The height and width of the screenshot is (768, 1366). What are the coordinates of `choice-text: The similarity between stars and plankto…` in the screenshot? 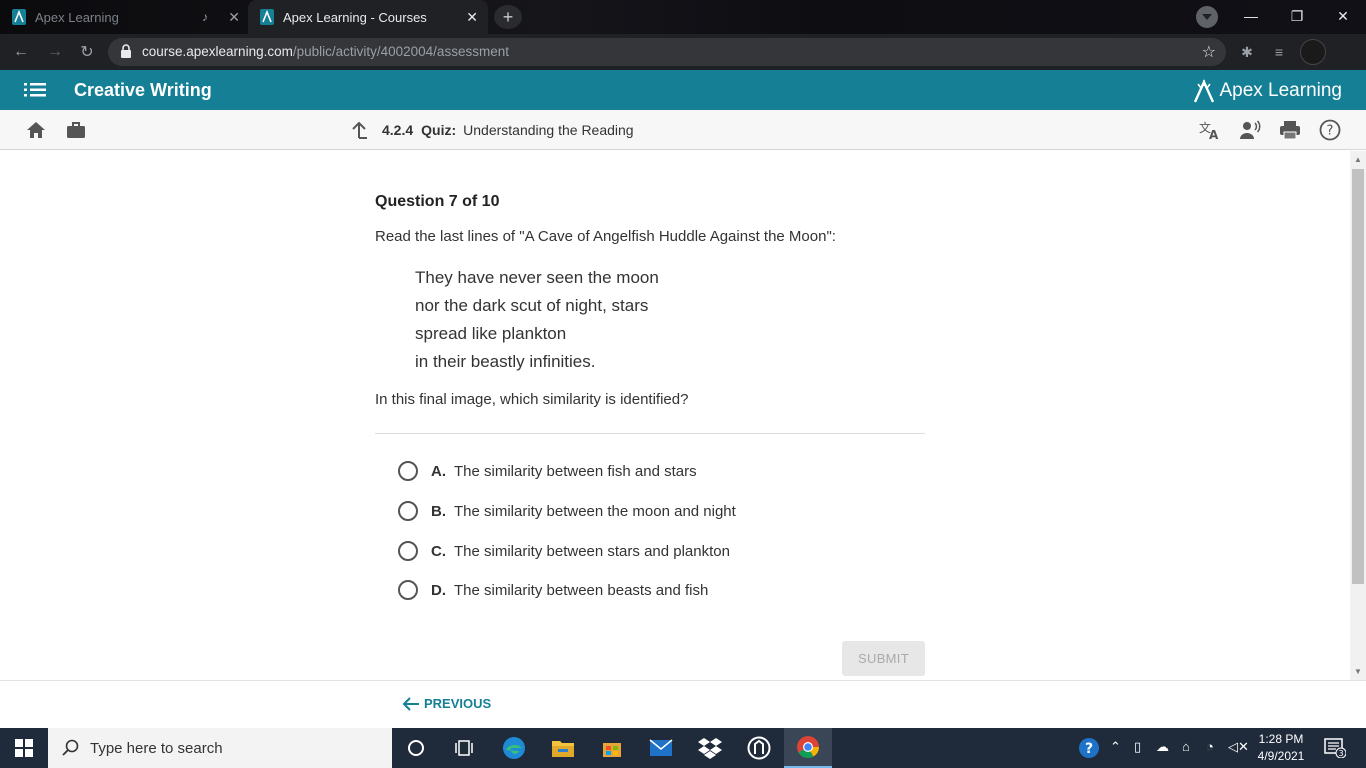 It's located at (592, 551).